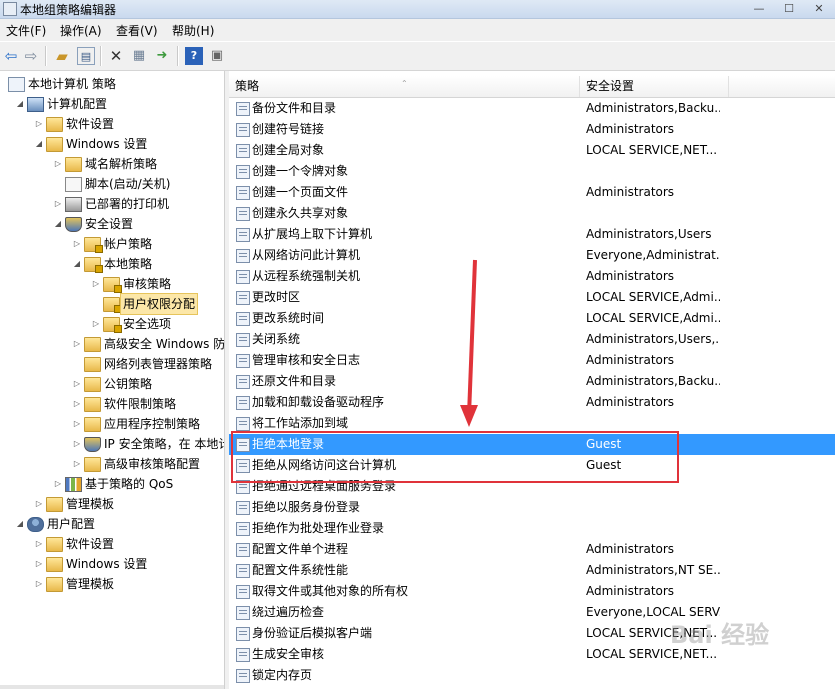 Image resolution: width=835 pixels, height=689 pixels. What do you see at coordinates (532, 213) in the screenshot?
I see `table-row: 创建永久共享对象` at bounding box center [532, 213].